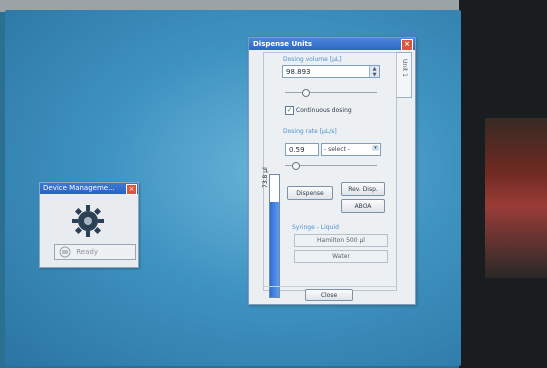 The image size is (547, 368). What do you see at coordinates (404, 68) in the screenshot?
I see `tab-unit-1-label: Unit 1` at bounding box center [404, 68].